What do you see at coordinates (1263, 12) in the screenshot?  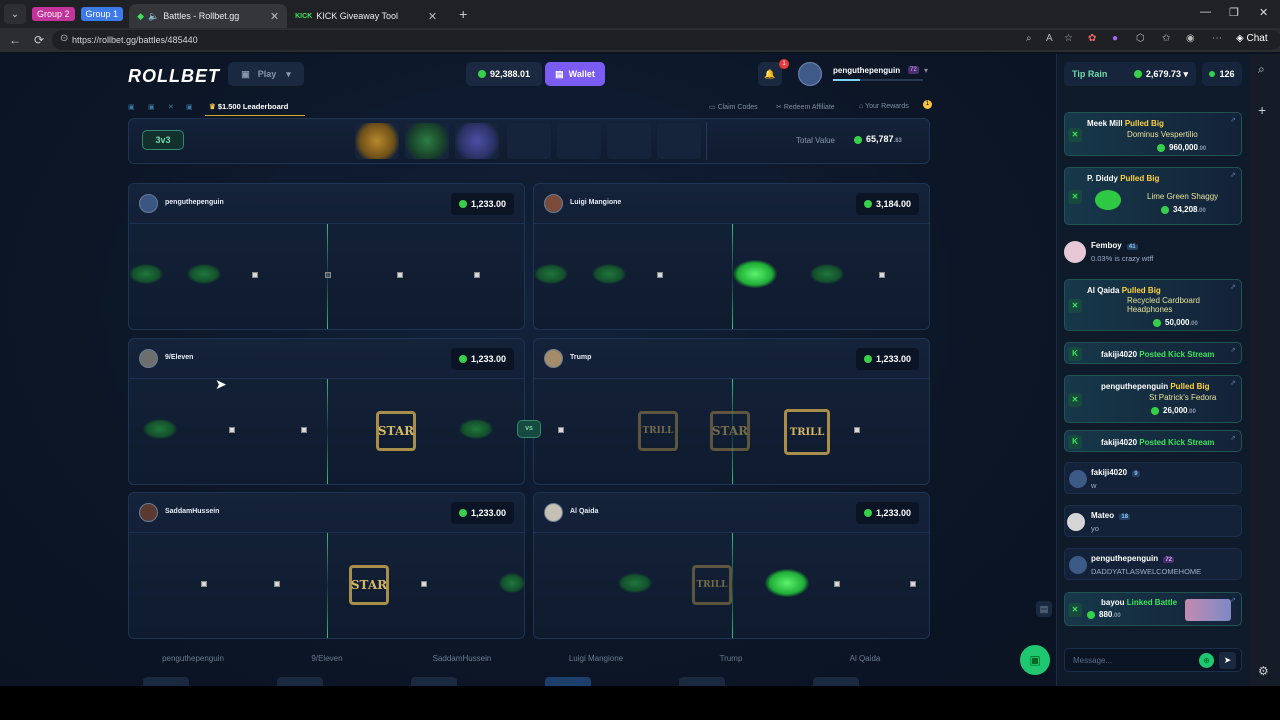 I see `close-window-icon: ✕` at bounding box center [1263, 12].